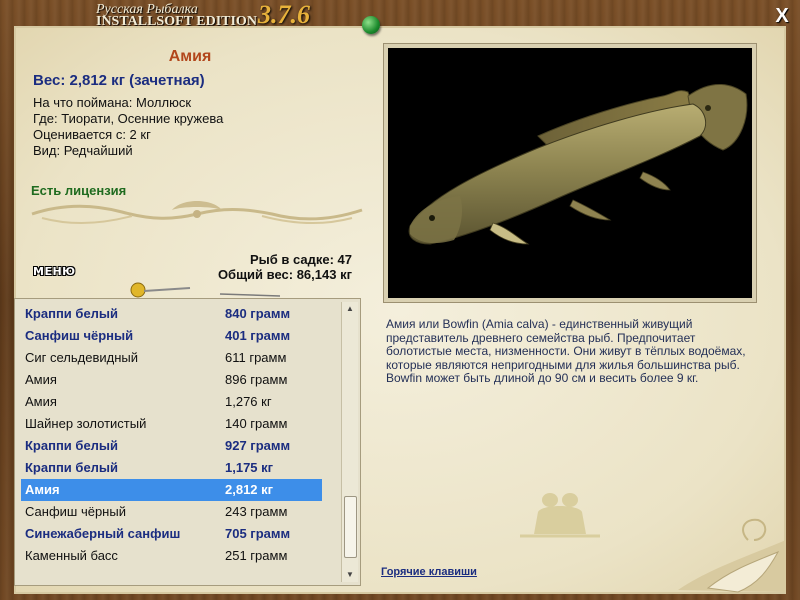 The height and width of the screenshot is (600, 800). What do you see at coordinates (71, 555) in the screenshot?
I see `list-item-fish-name: Каменный басс` at bounding box center [71, 555].